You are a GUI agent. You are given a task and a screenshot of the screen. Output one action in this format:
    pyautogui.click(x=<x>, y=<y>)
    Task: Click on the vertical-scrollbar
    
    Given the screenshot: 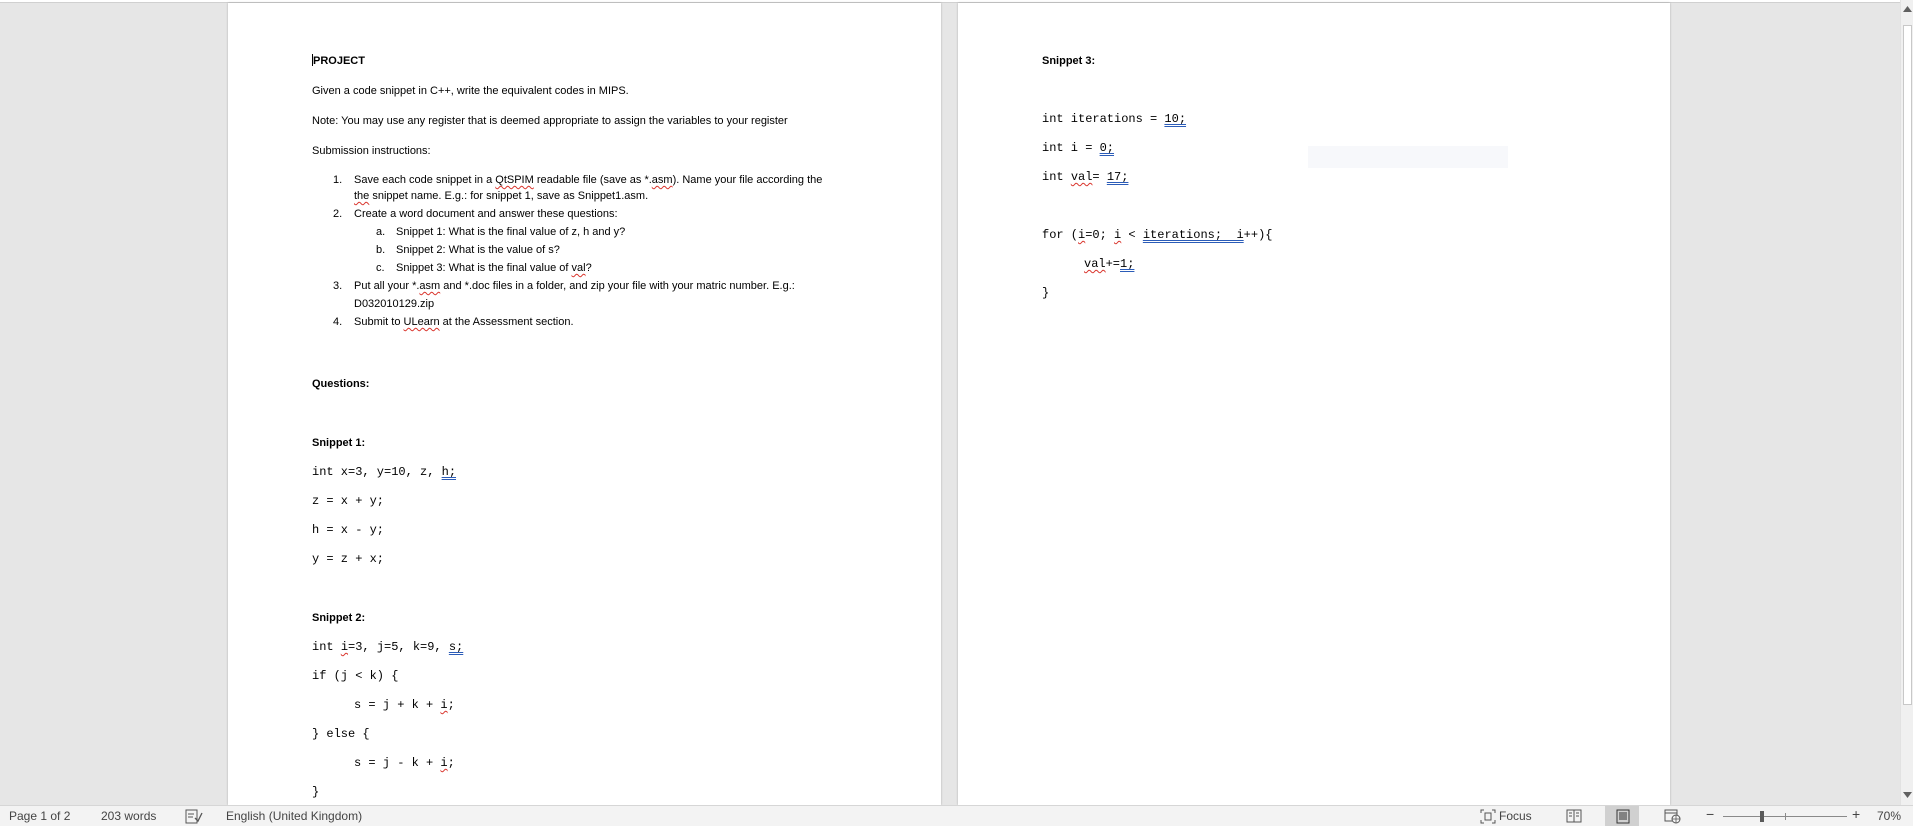 What is the action you would take?
    pyautogui.click(x=1906, y=402)
    